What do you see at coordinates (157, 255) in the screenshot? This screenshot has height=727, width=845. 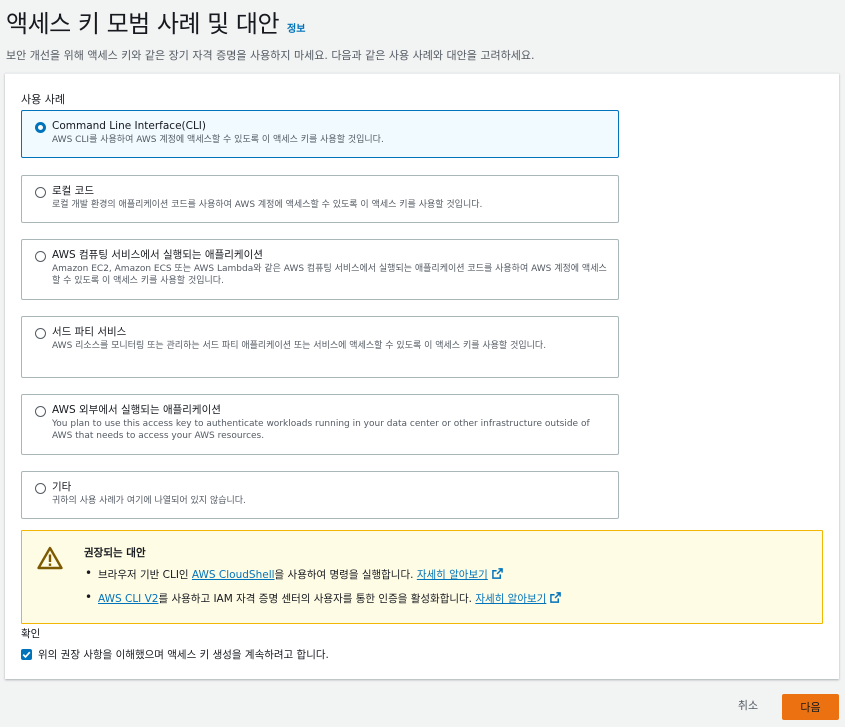 I see `use-case-title: AWS 컴퓨팅 서비스에서 실행되는 애플리케이션` at bounding box center [157, 255].